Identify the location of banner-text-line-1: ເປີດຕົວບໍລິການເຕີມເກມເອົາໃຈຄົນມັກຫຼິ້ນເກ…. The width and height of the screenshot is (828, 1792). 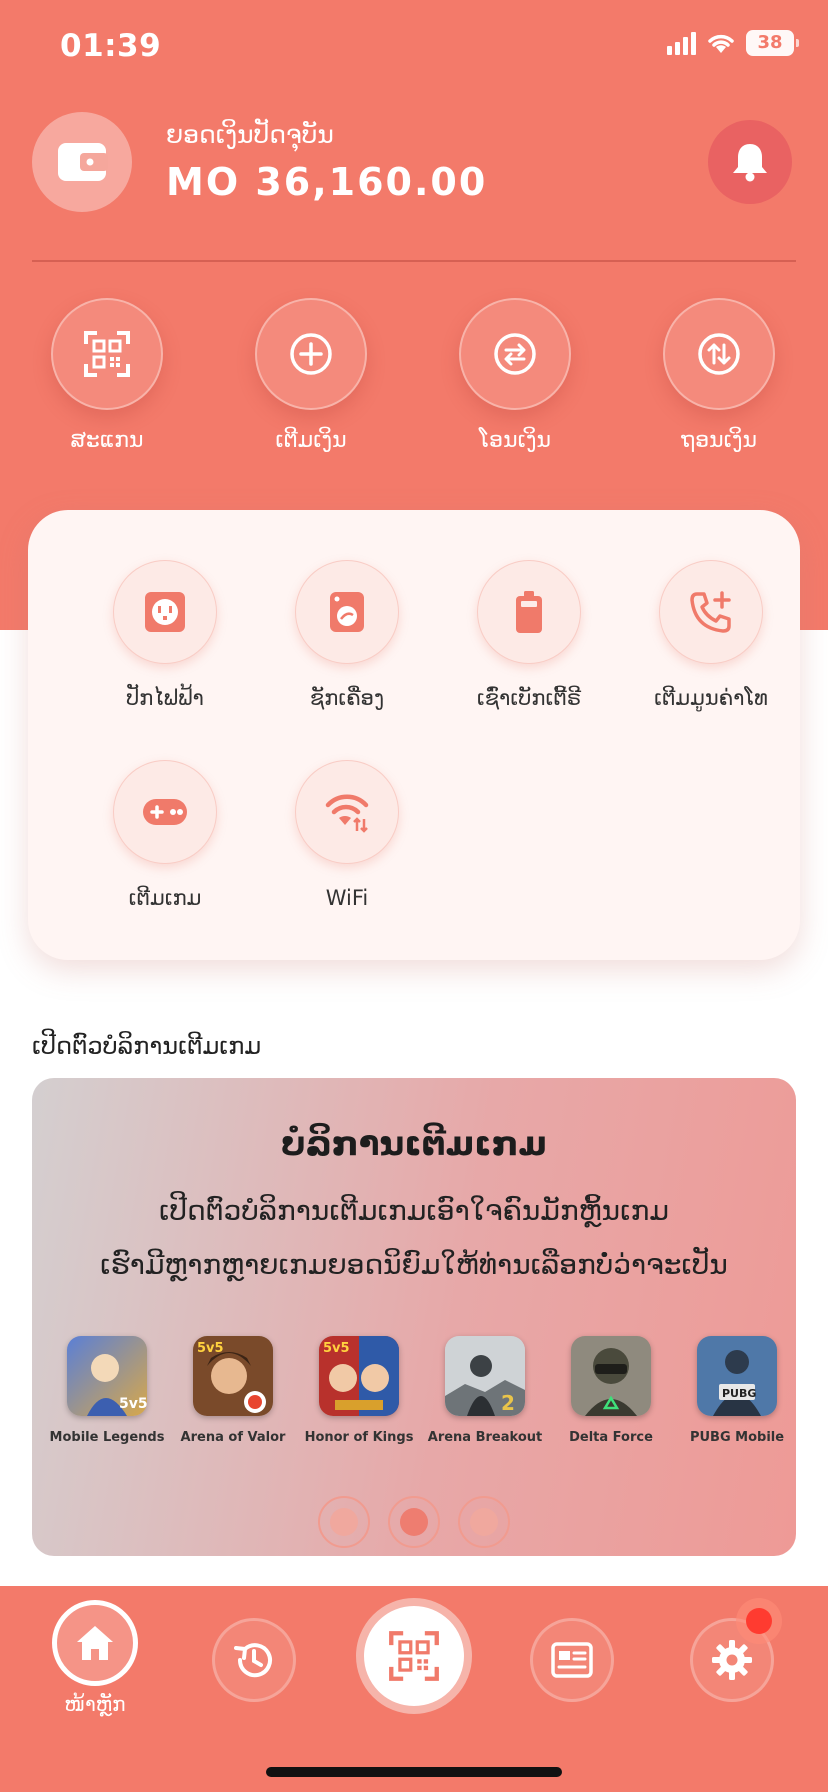
(414, 1210).